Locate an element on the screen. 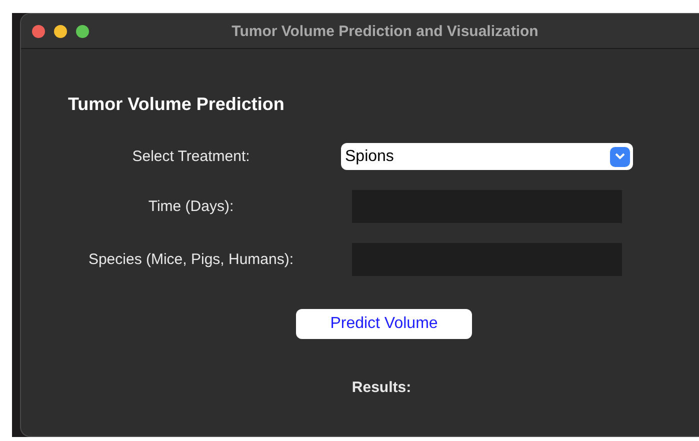 The image size is (699, 441). field-label: Select Treatment: is located at coordinates (191, 156).